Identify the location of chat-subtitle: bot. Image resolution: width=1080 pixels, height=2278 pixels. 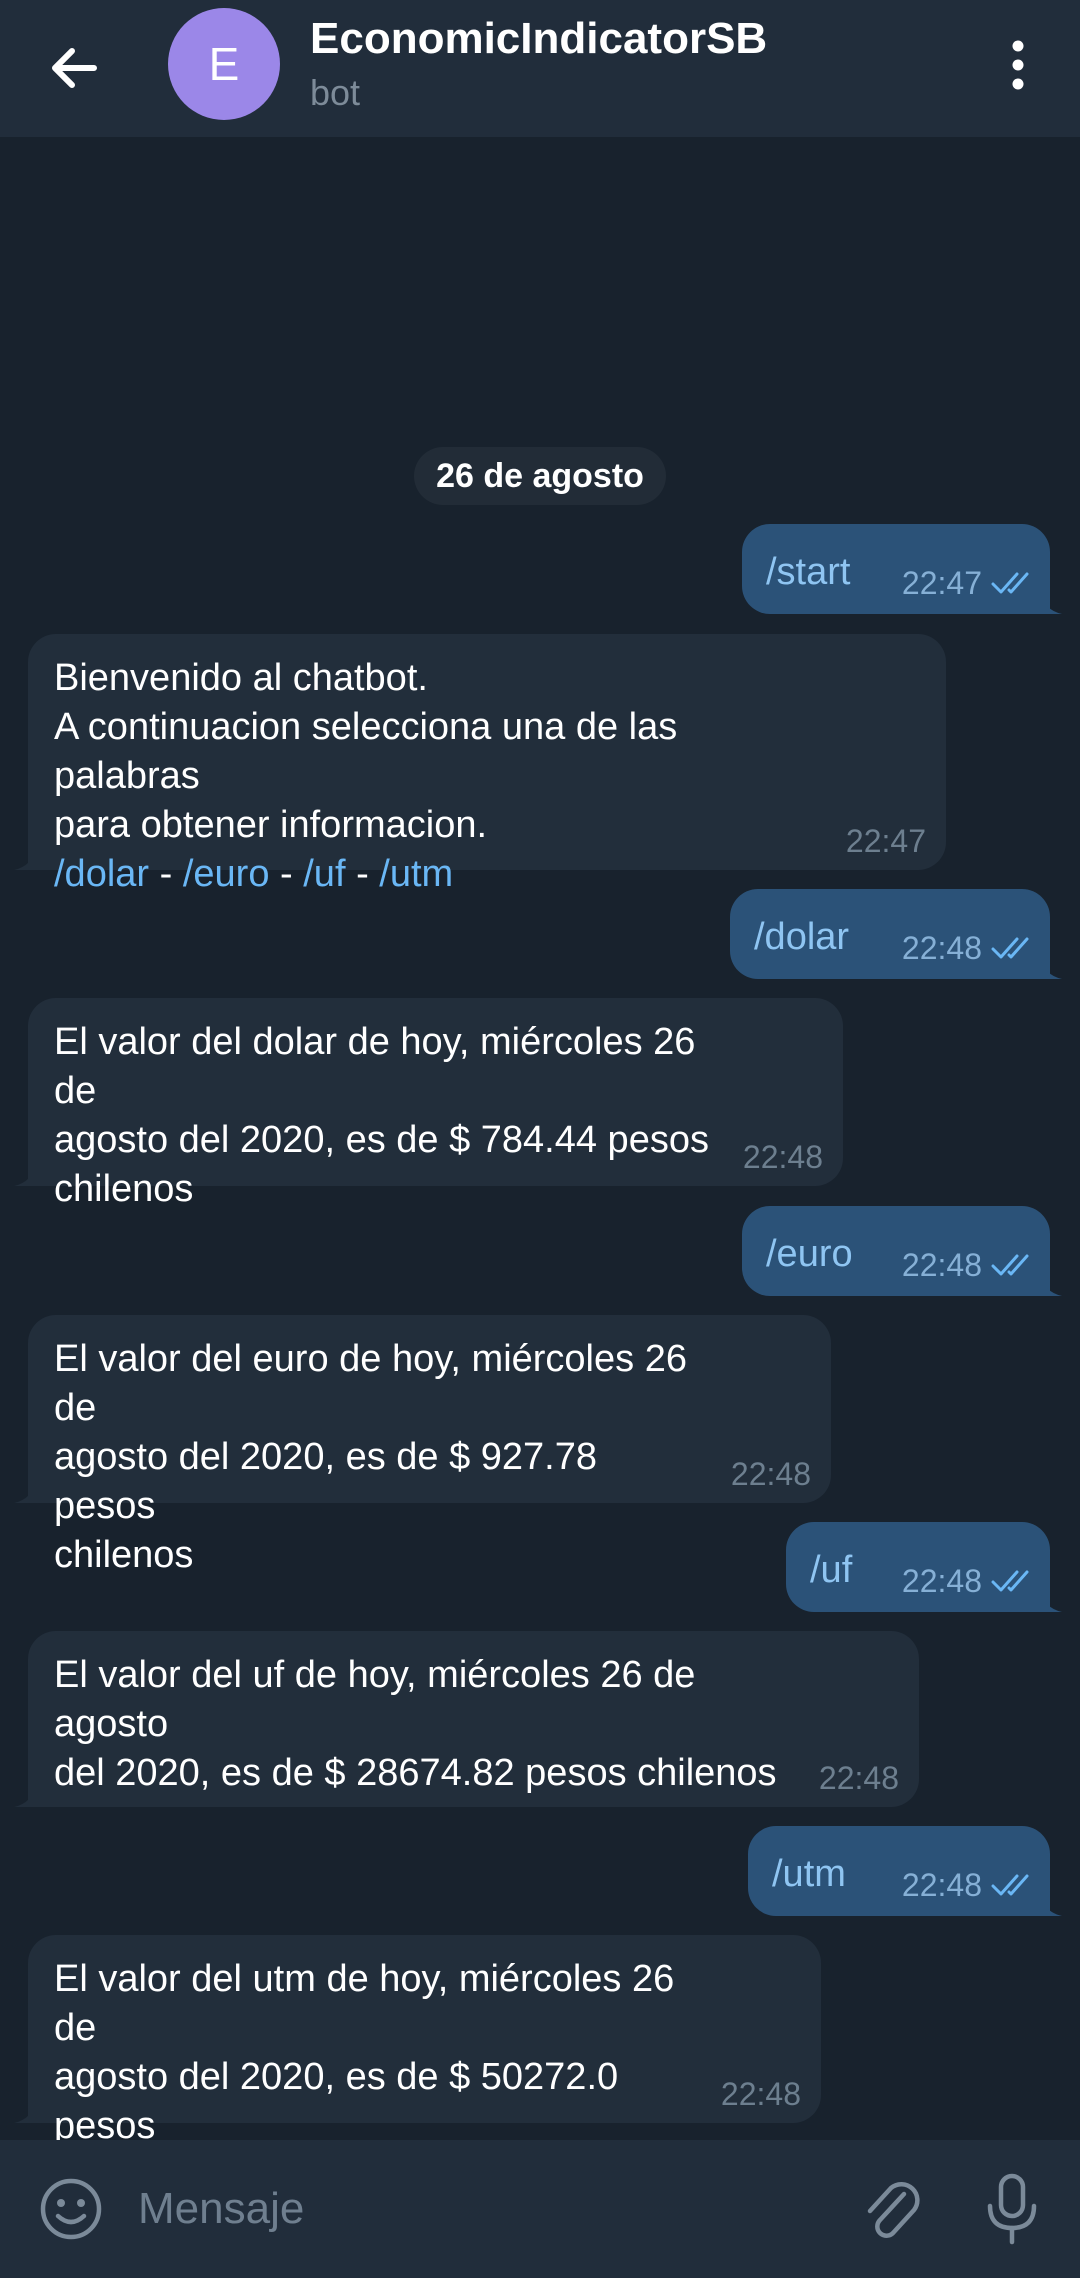
(335, 92).